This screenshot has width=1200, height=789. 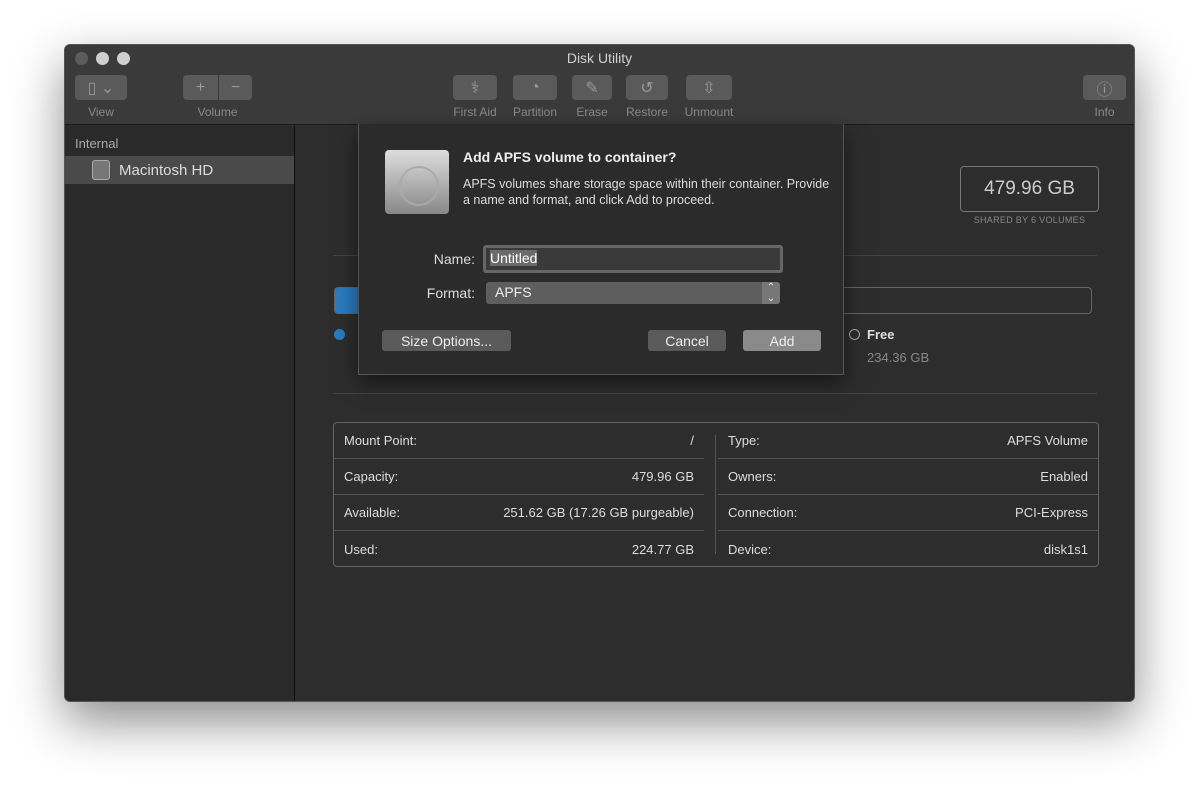 I want to click on sidebar-icon: ▯ ⌄, so click(x=101, y=88).